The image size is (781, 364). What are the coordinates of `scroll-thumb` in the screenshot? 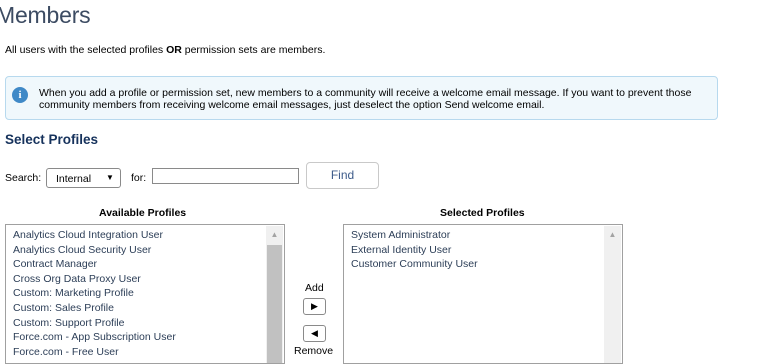 It's located at (274, 304).